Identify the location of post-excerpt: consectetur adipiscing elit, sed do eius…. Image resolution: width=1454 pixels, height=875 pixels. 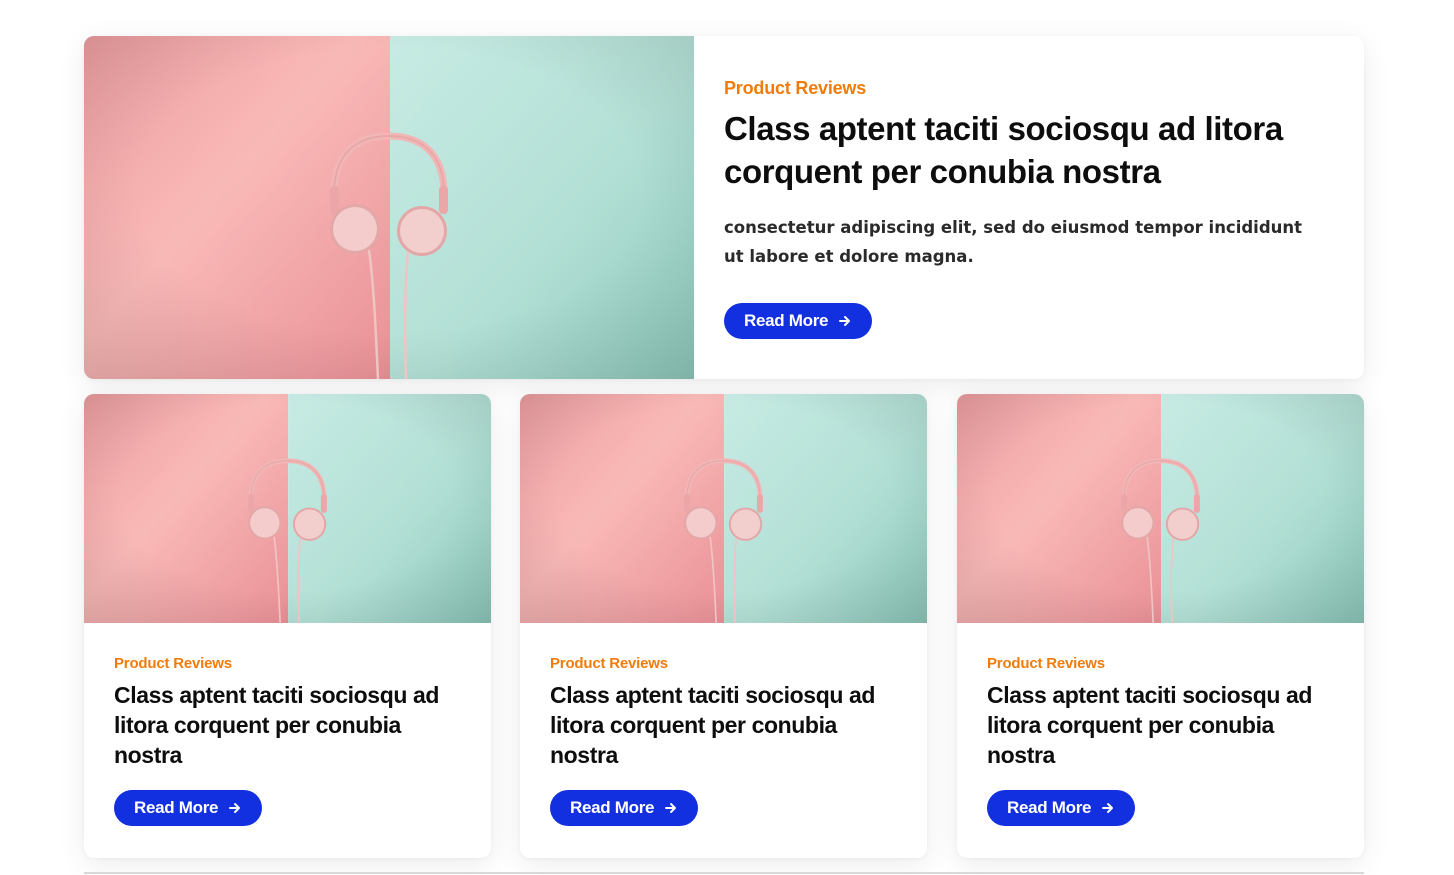
(1013, 242).